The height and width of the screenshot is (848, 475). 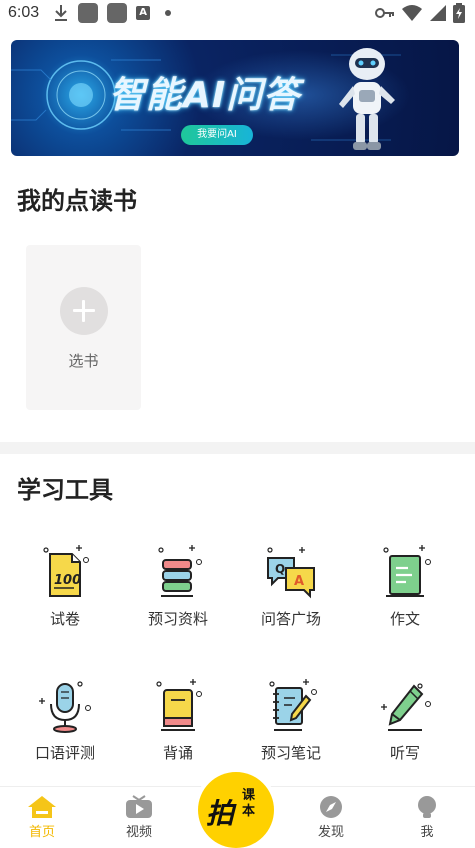 I want to click on tool-qa-square: Q A 问答广场, so click(x=291, y=586).